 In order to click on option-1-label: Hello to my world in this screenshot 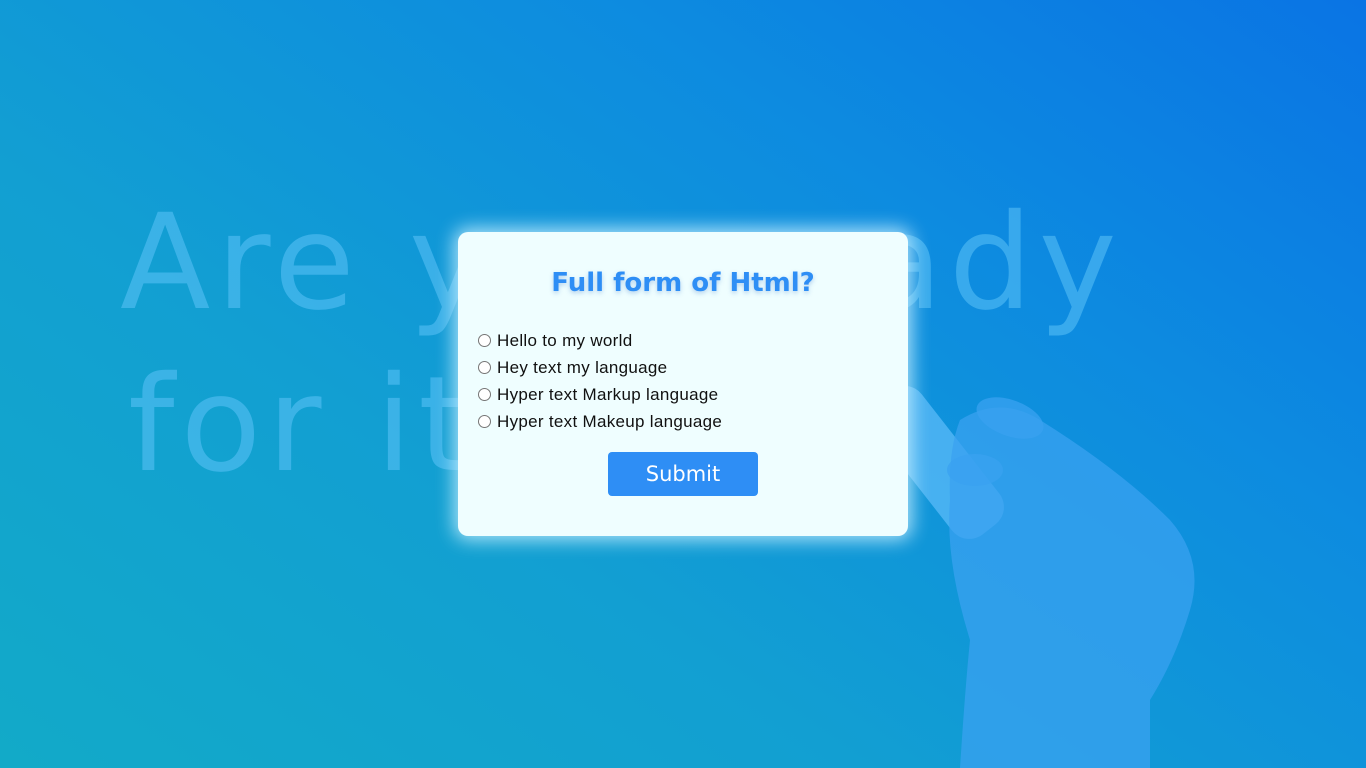, I will do `click(565, 340)`.